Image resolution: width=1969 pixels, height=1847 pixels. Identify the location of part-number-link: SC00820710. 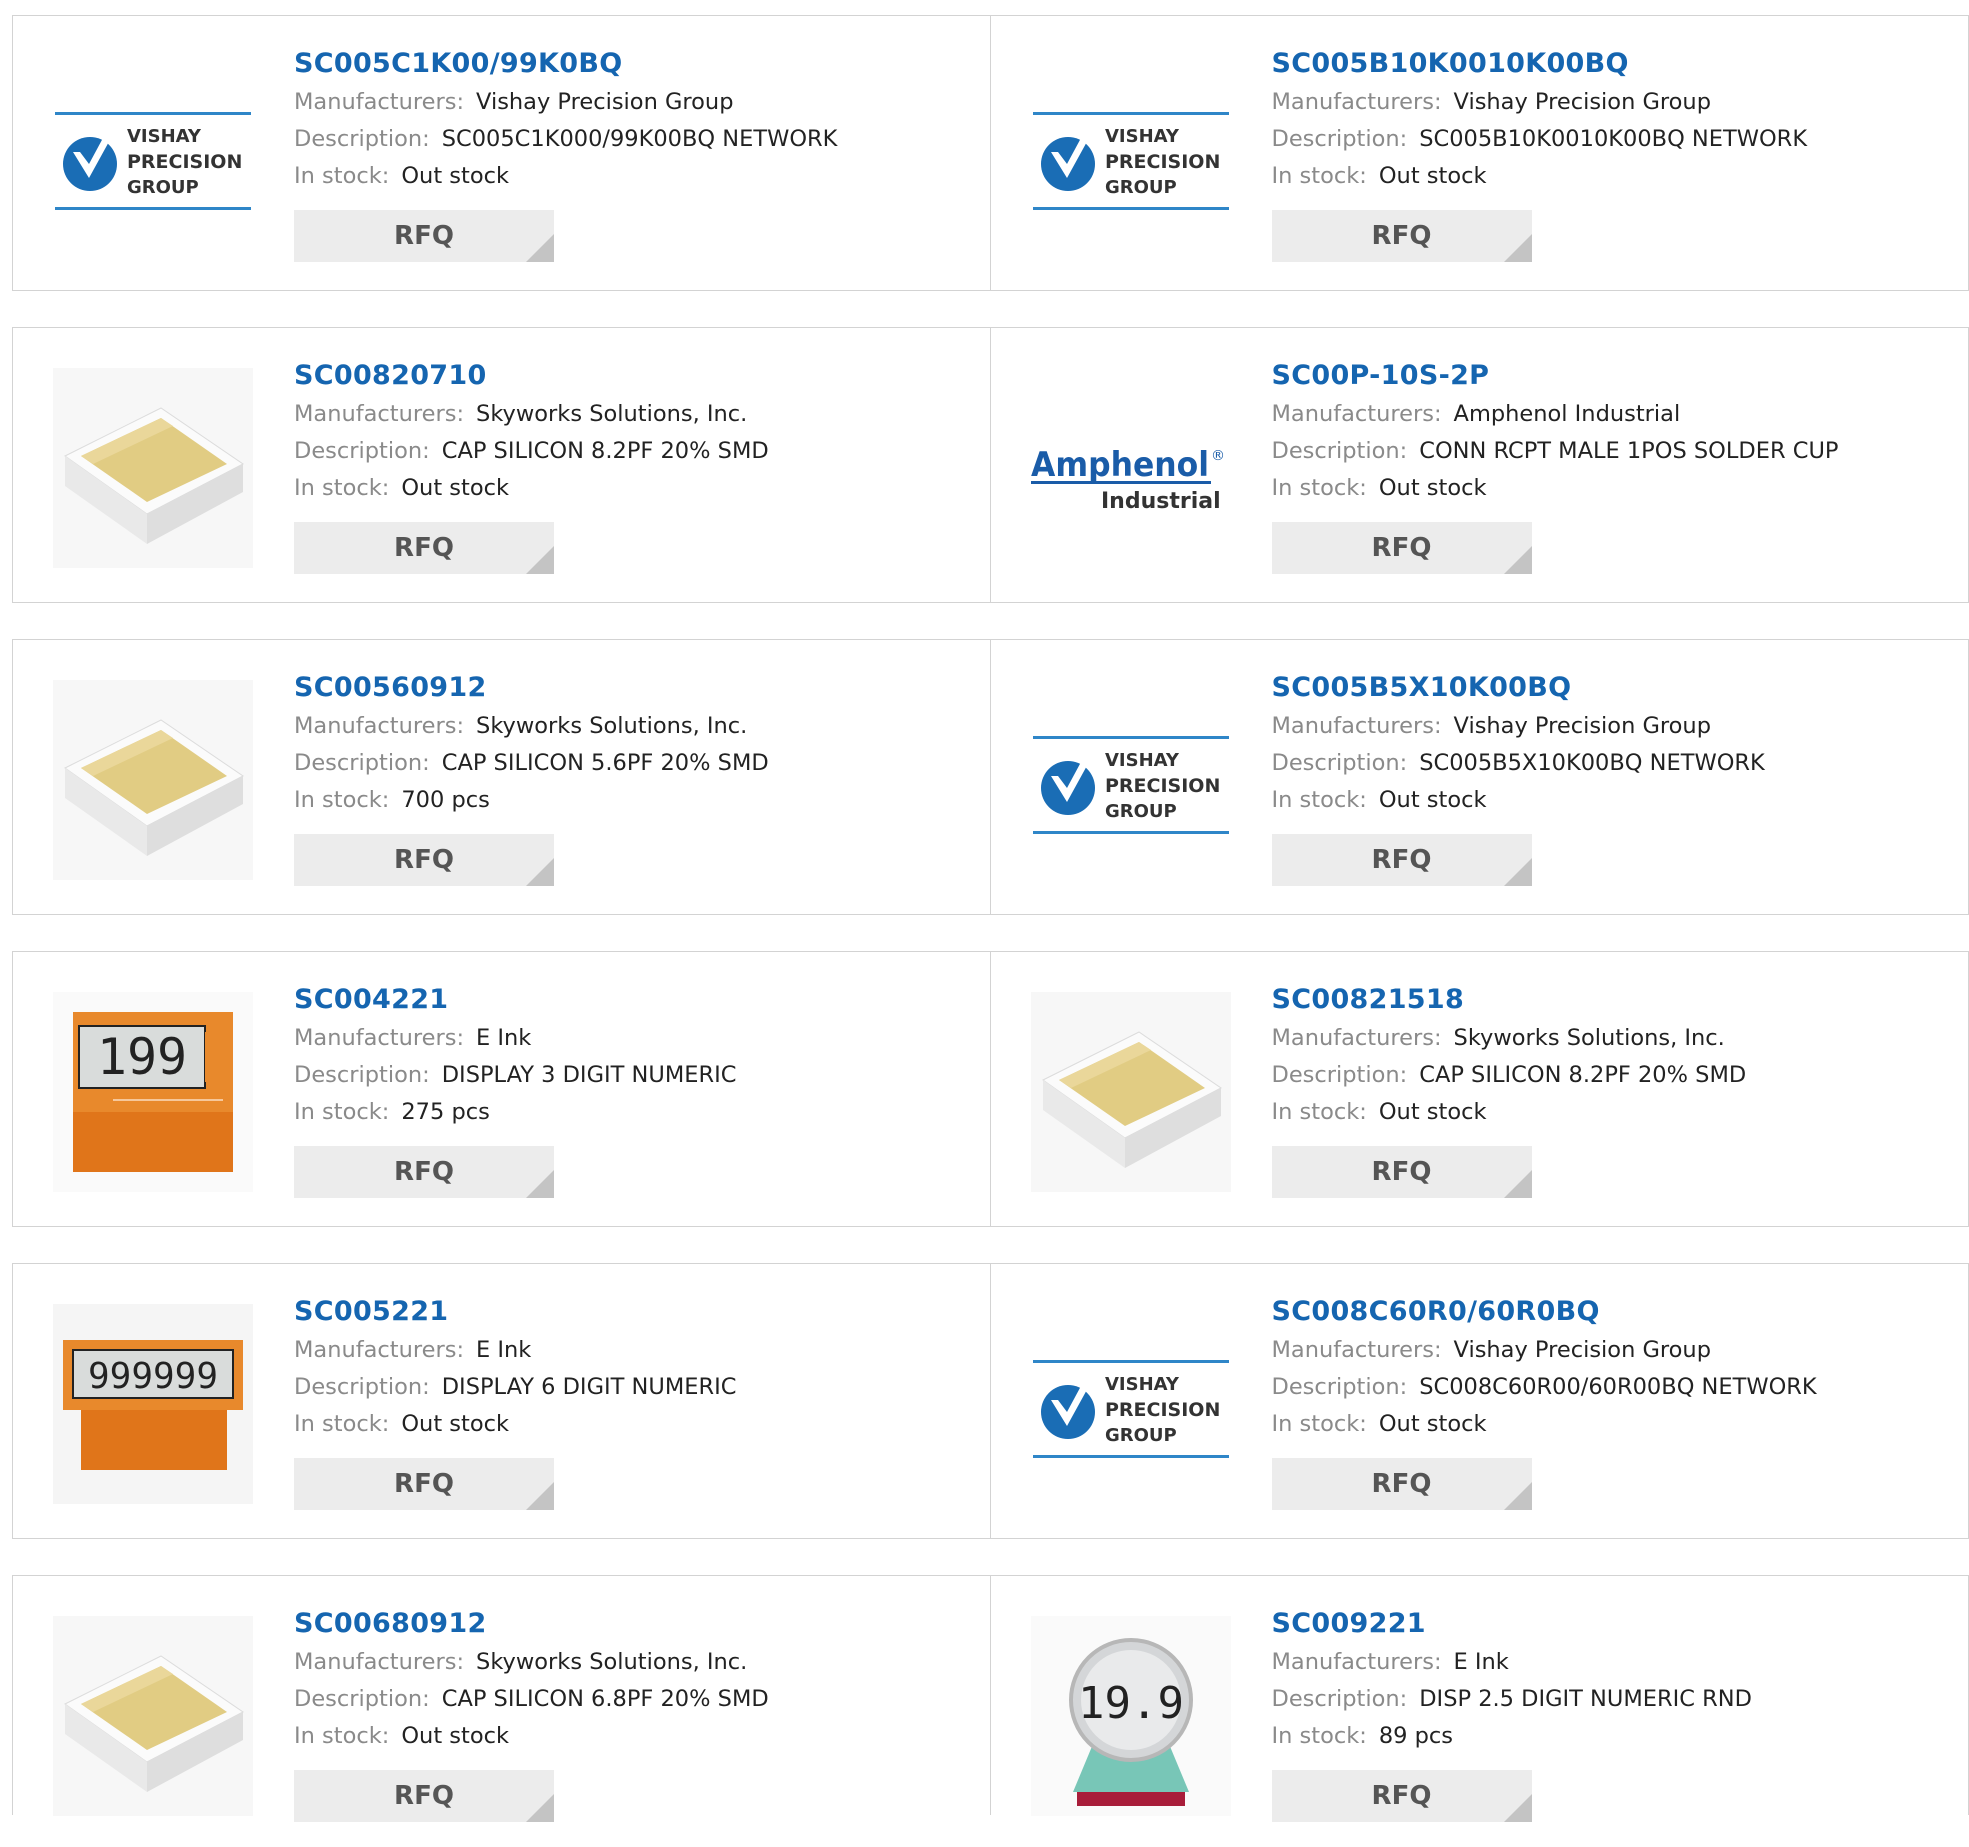
(531, 376).